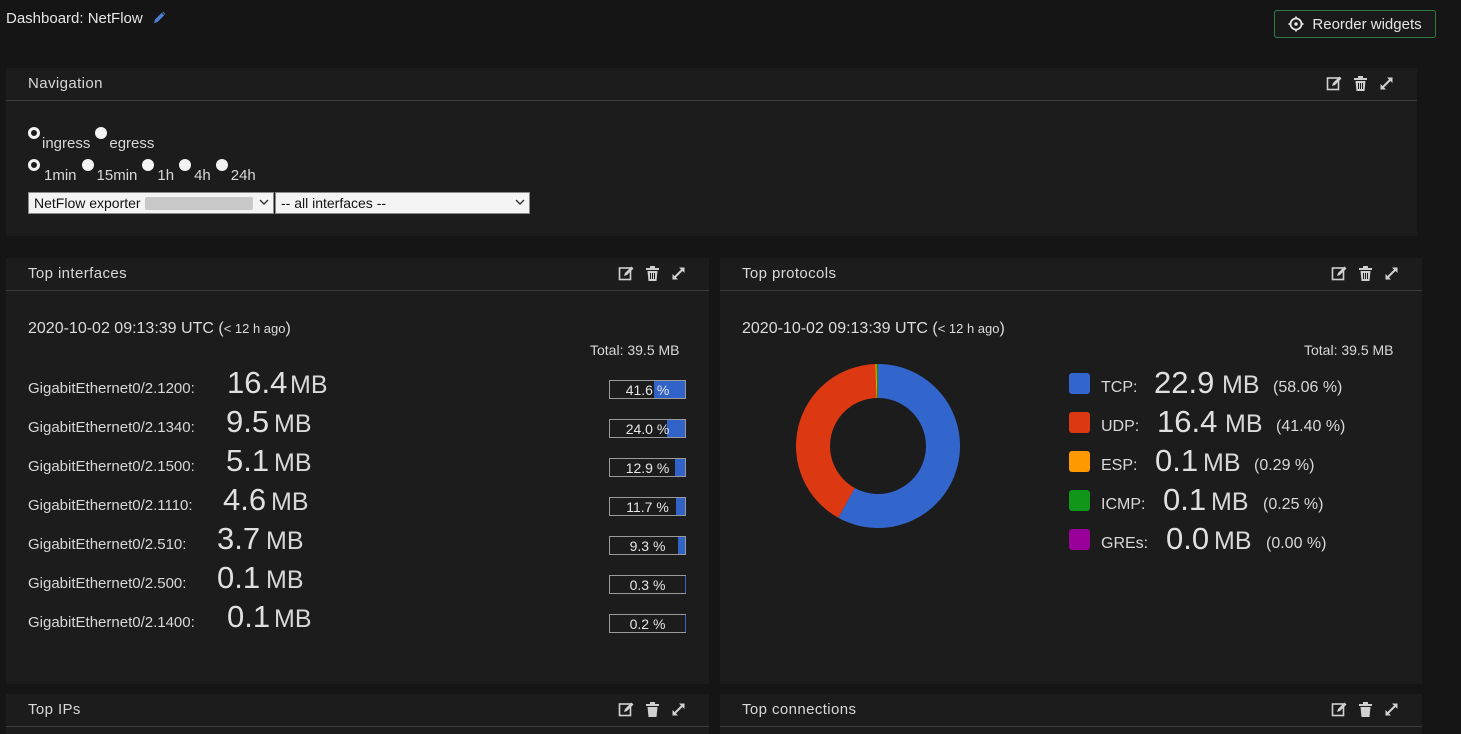 Image resolution: width=1461 pixels, height=734 pixels. I want to click on radio-label: 4h, so click(201, 172).